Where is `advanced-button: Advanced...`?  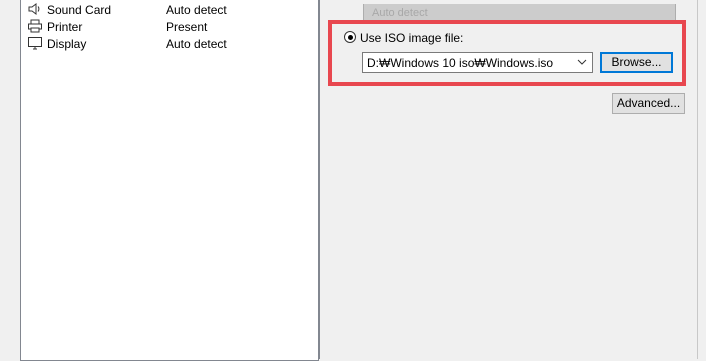
advanced-button: Advanced... is located at coordinates (648, 103).